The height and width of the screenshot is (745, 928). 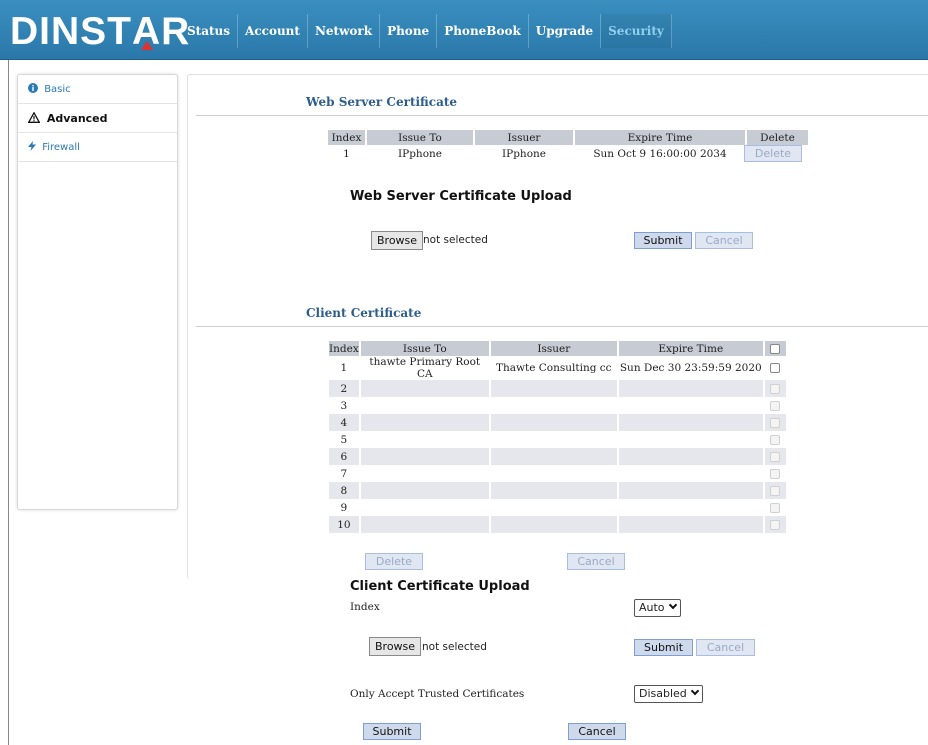 What do you see at coordinates (524, 153) in the screenshot?
I see `cell-issuer: IPphone` at bounding box center [524, 153].